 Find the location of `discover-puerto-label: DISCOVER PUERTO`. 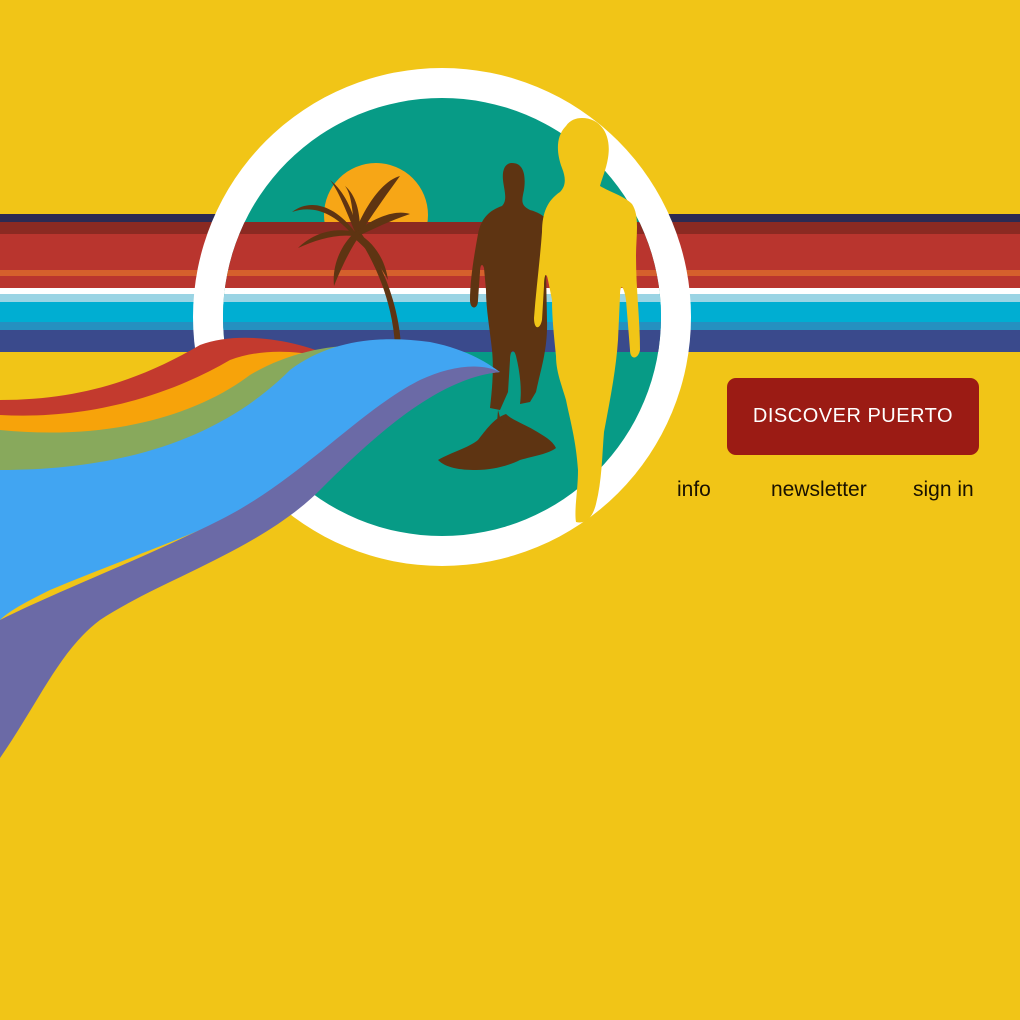

discover-puerto-label: DISCOVER PUERTO is located at coordinates (853, 416).